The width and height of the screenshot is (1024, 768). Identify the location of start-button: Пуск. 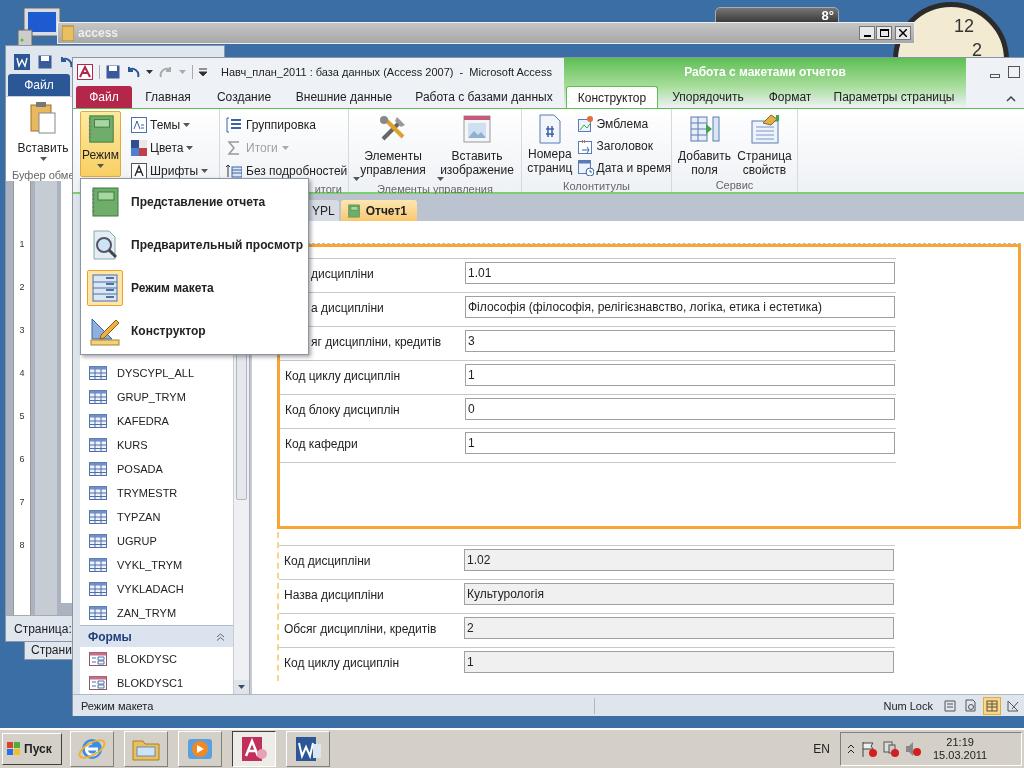
(32, 749).